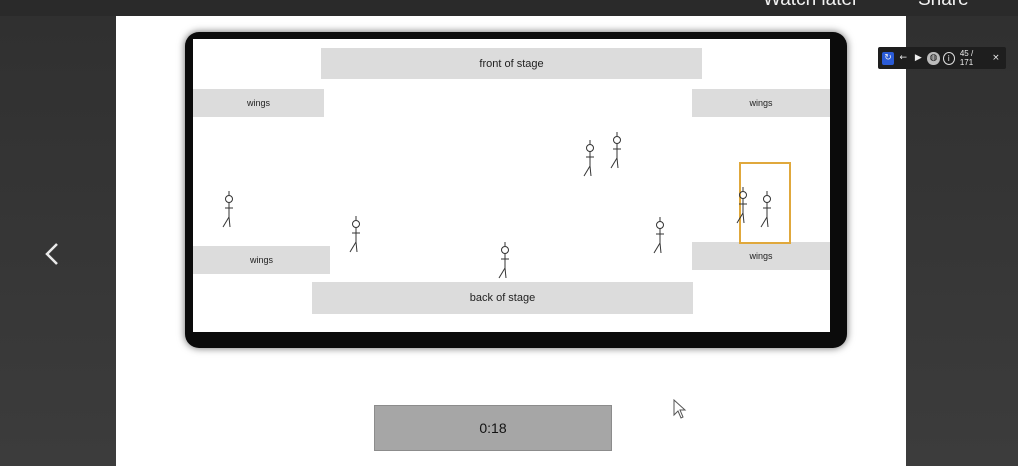 The height and width of the screenshot is (466, 1018). What do you see at coordinates (966, 58) in the screenshot?
I see `slide-counter: 45 / 171` at bounding box center [966, 58].